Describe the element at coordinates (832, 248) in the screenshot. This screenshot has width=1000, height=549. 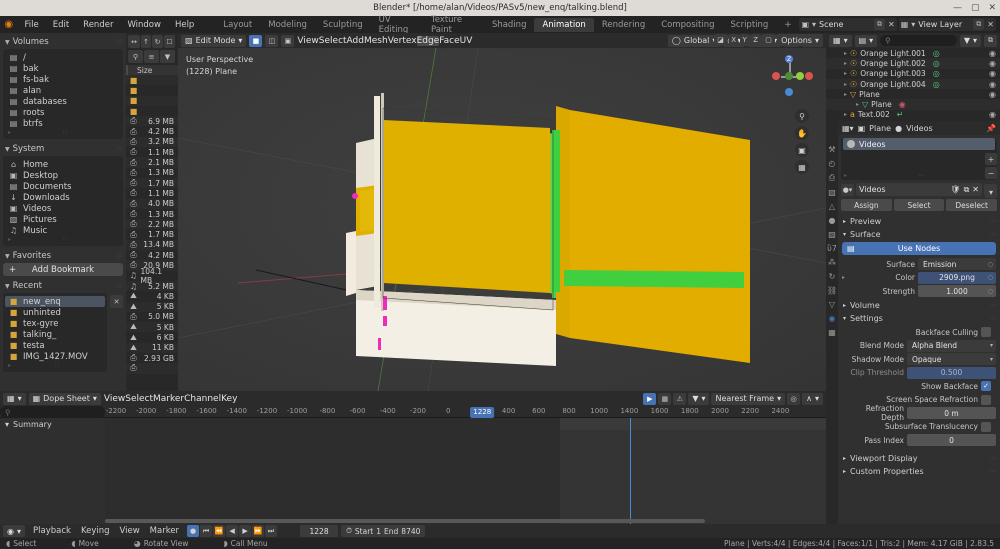
I see `modifier-icon: ὒ7` at that location.